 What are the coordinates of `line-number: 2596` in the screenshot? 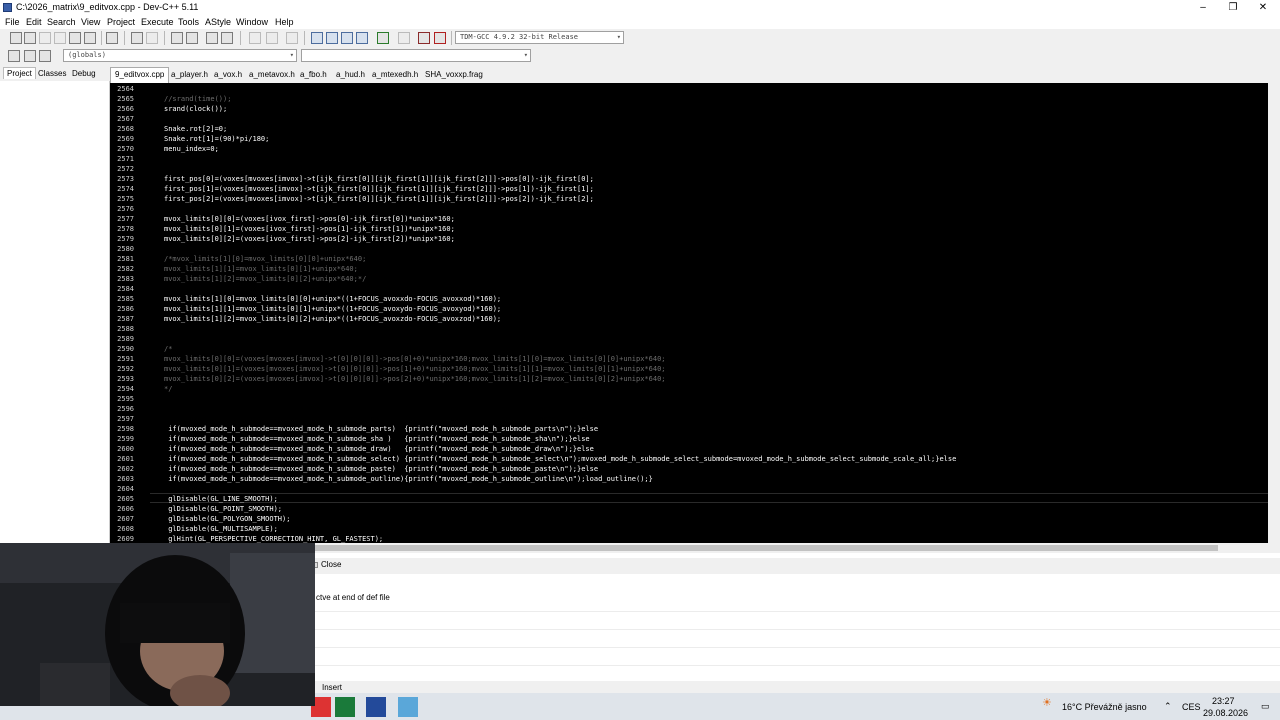 It's located at (125, 409).